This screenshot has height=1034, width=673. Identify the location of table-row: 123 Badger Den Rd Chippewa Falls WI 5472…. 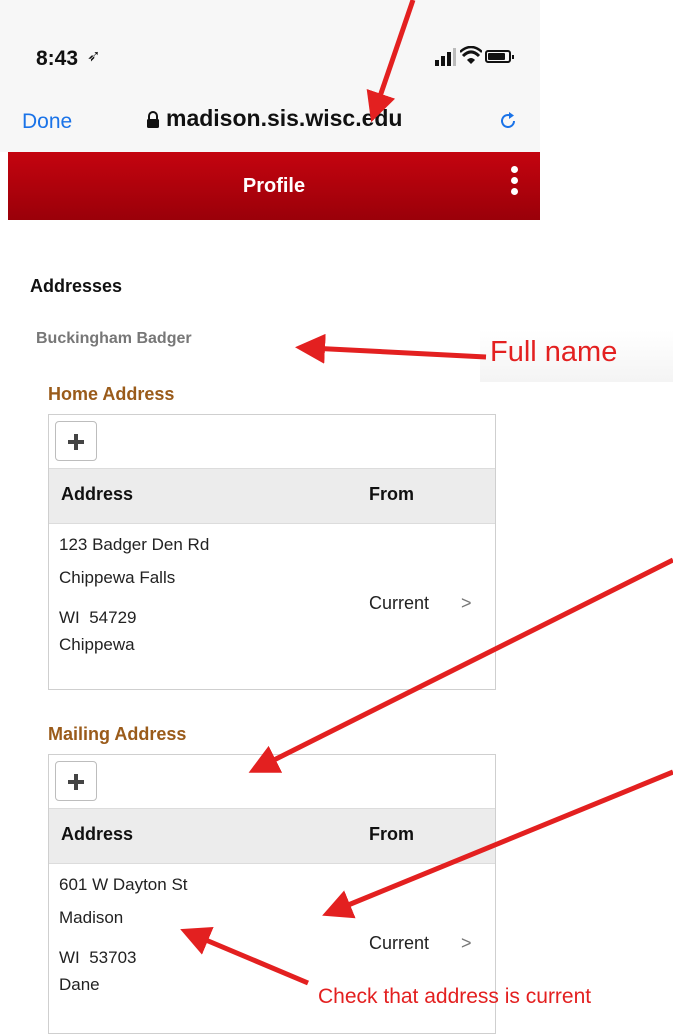
(272, 603).